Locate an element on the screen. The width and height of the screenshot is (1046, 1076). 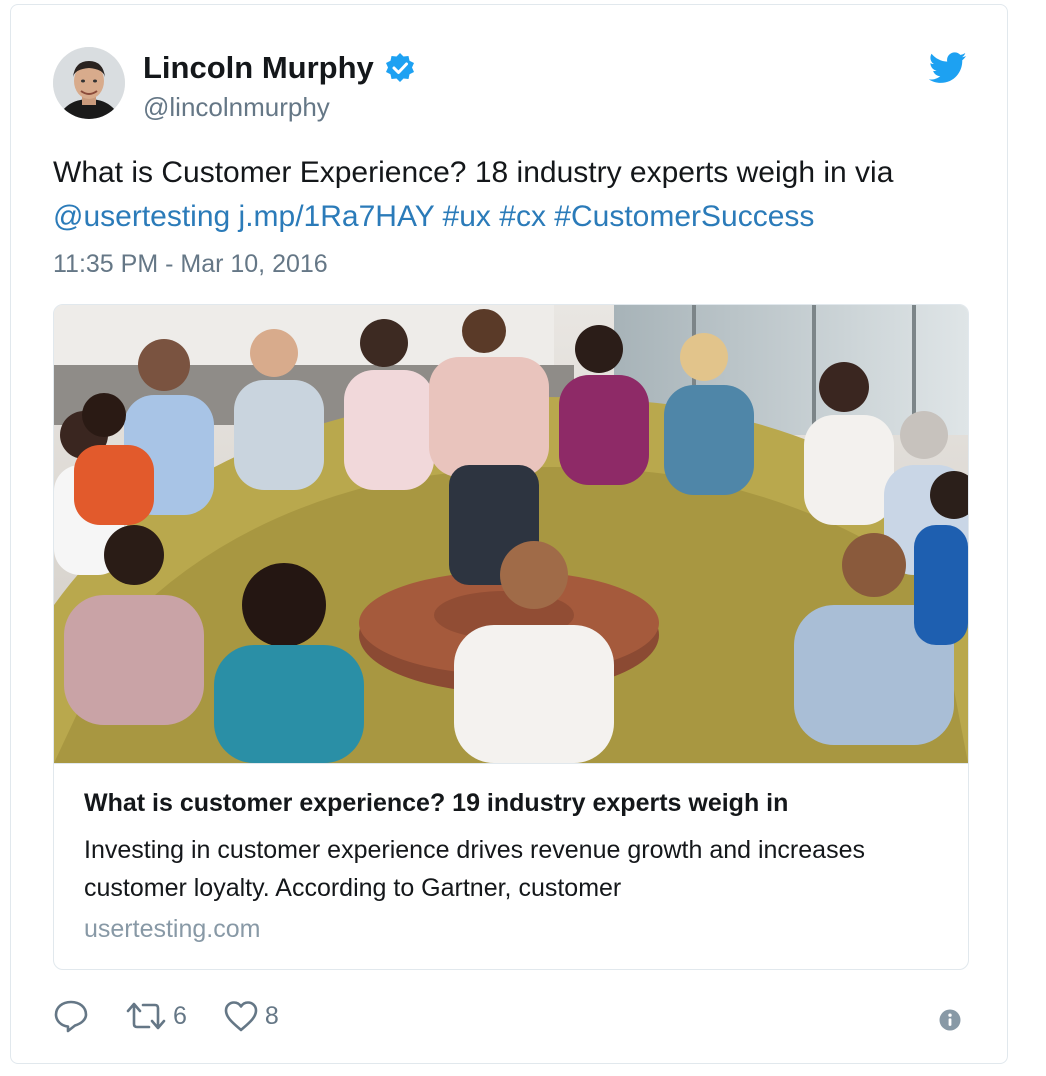
user-avatar-icon is located at coordinates (89, 83).